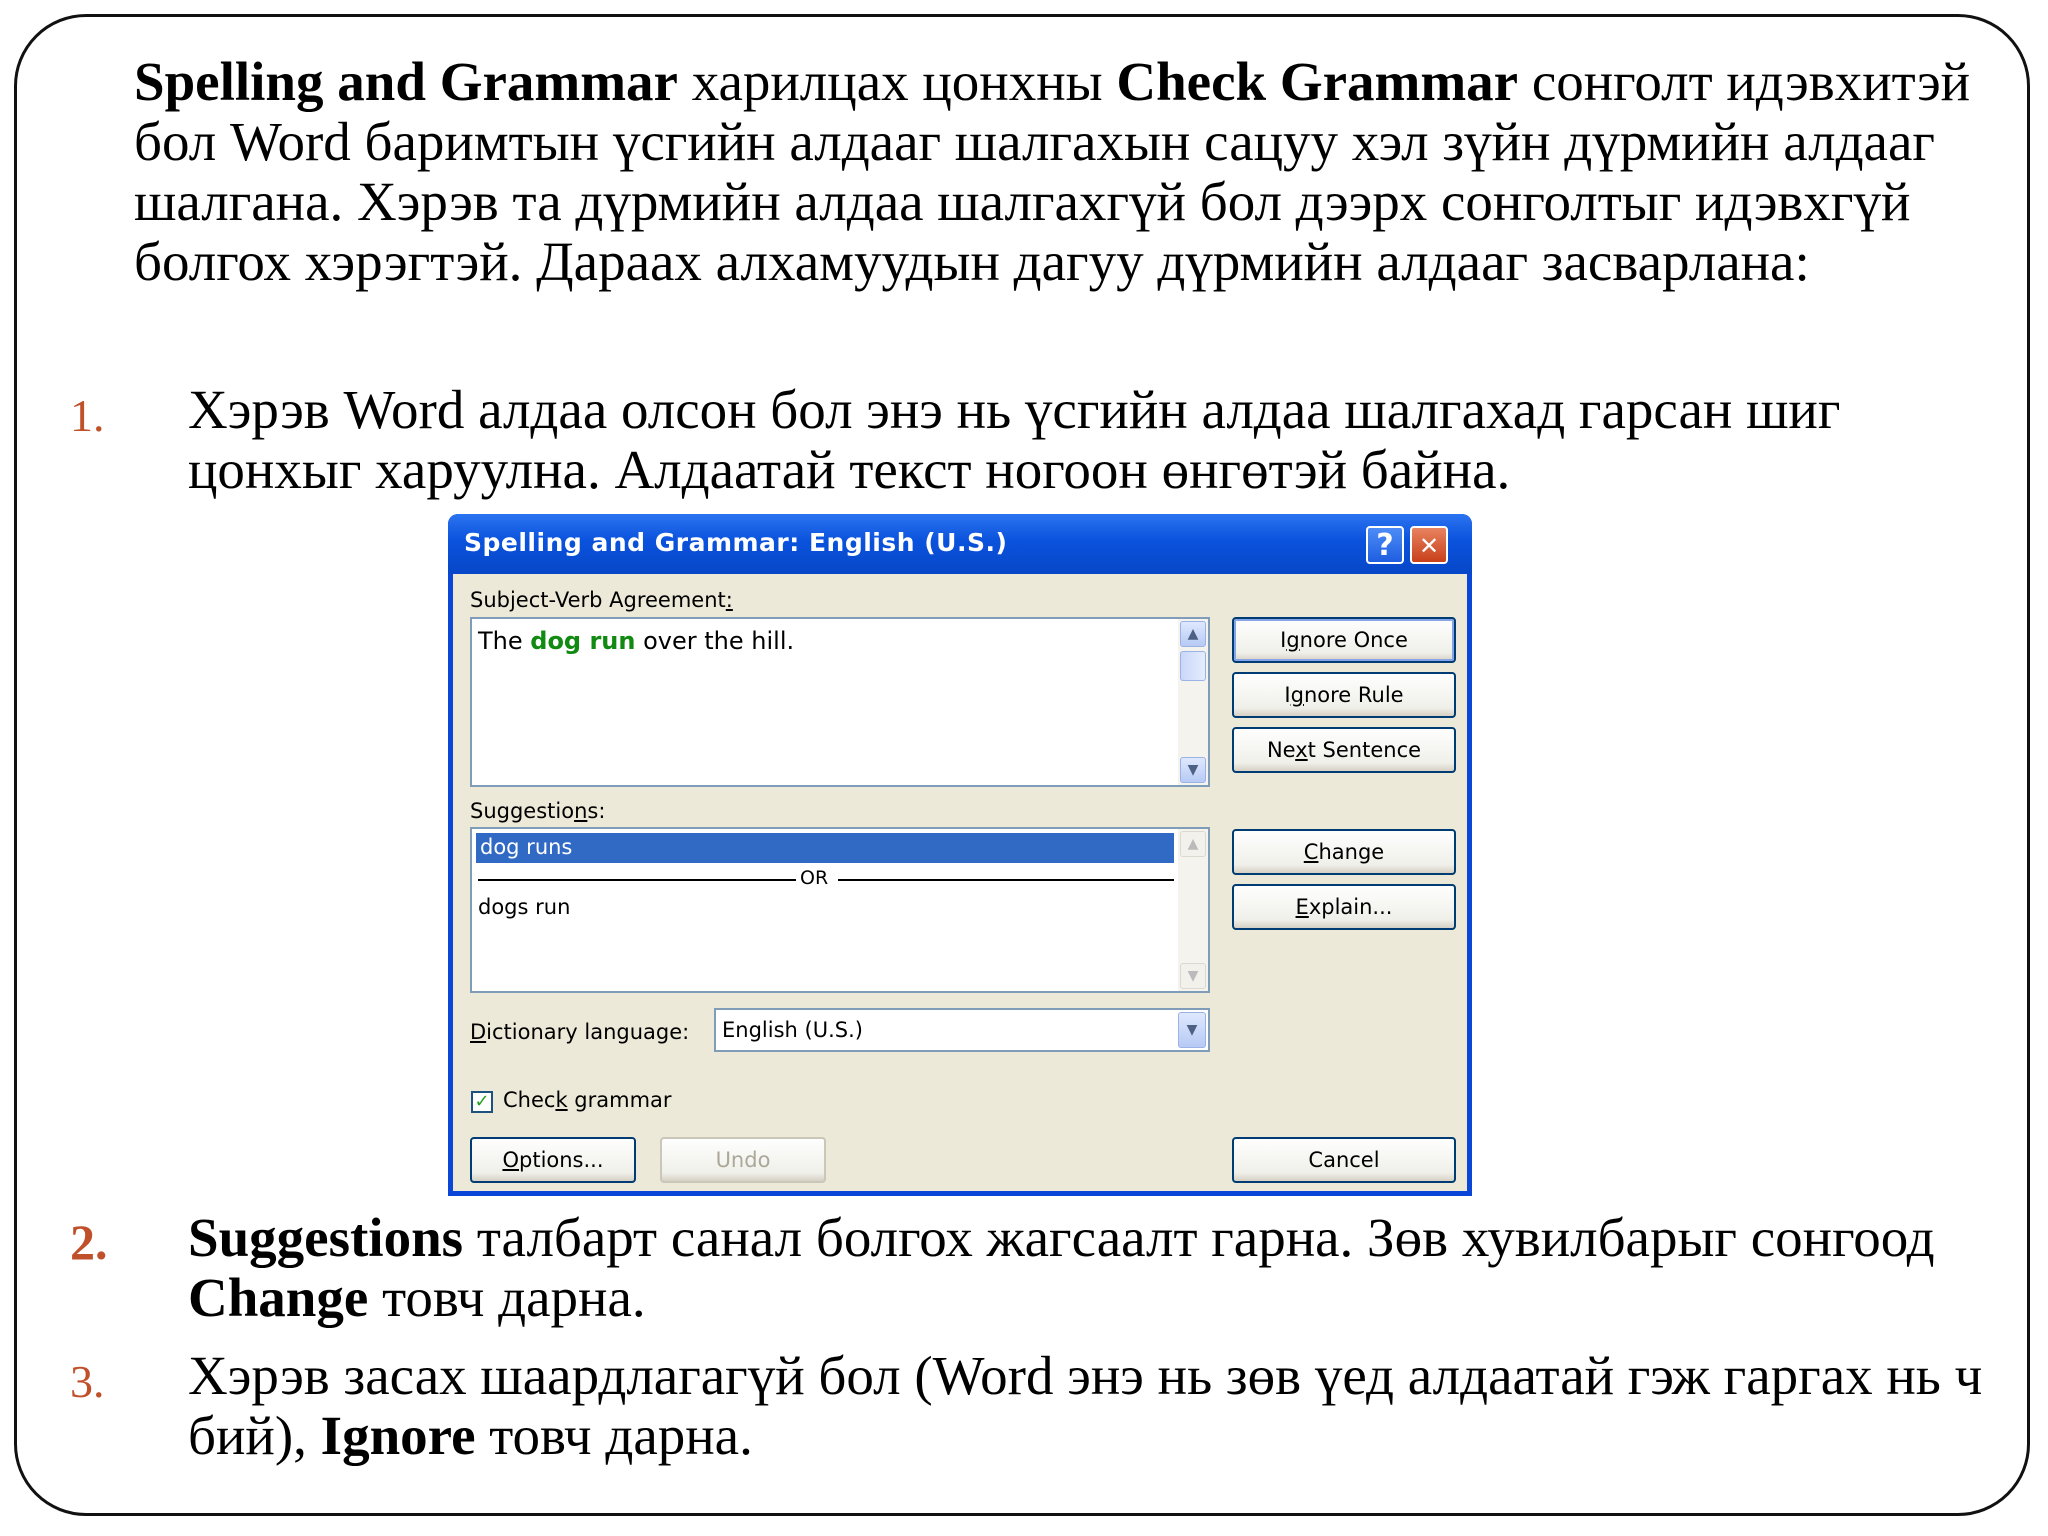 This screenshot has height=1536, width=2048. Describe the element at coordinates (1311, 852) in the screenshot. I see `change-accel: C` at that location.